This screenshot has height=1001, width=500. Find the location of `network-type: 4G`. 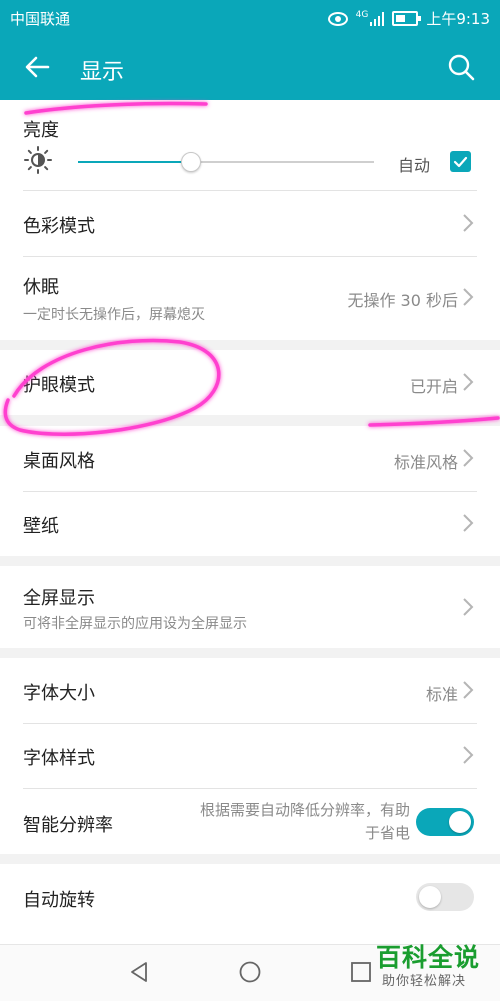

network-type: 4G is located at coordinates (362, 14).